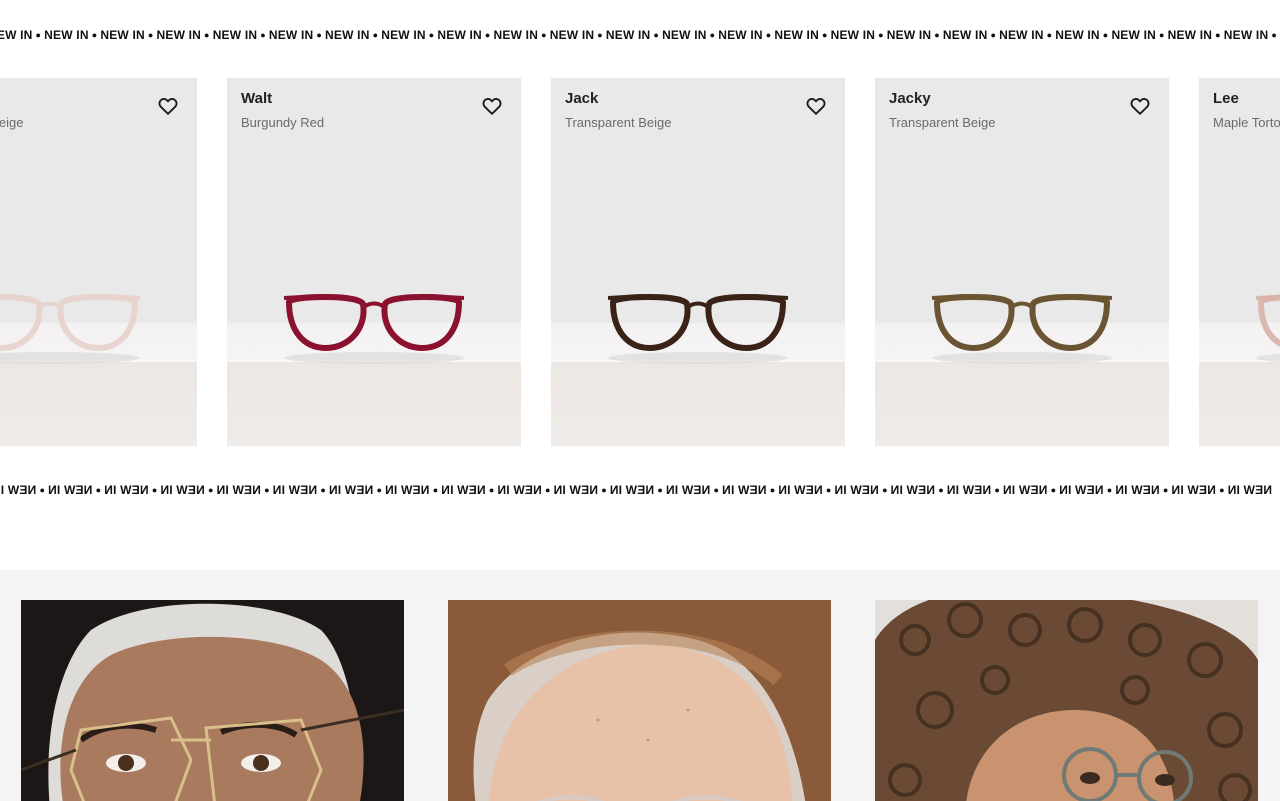  Describe the element at coordinates (374, 262) in the screenshot. I see `product-card: Walt Burgundy Red` at that location.